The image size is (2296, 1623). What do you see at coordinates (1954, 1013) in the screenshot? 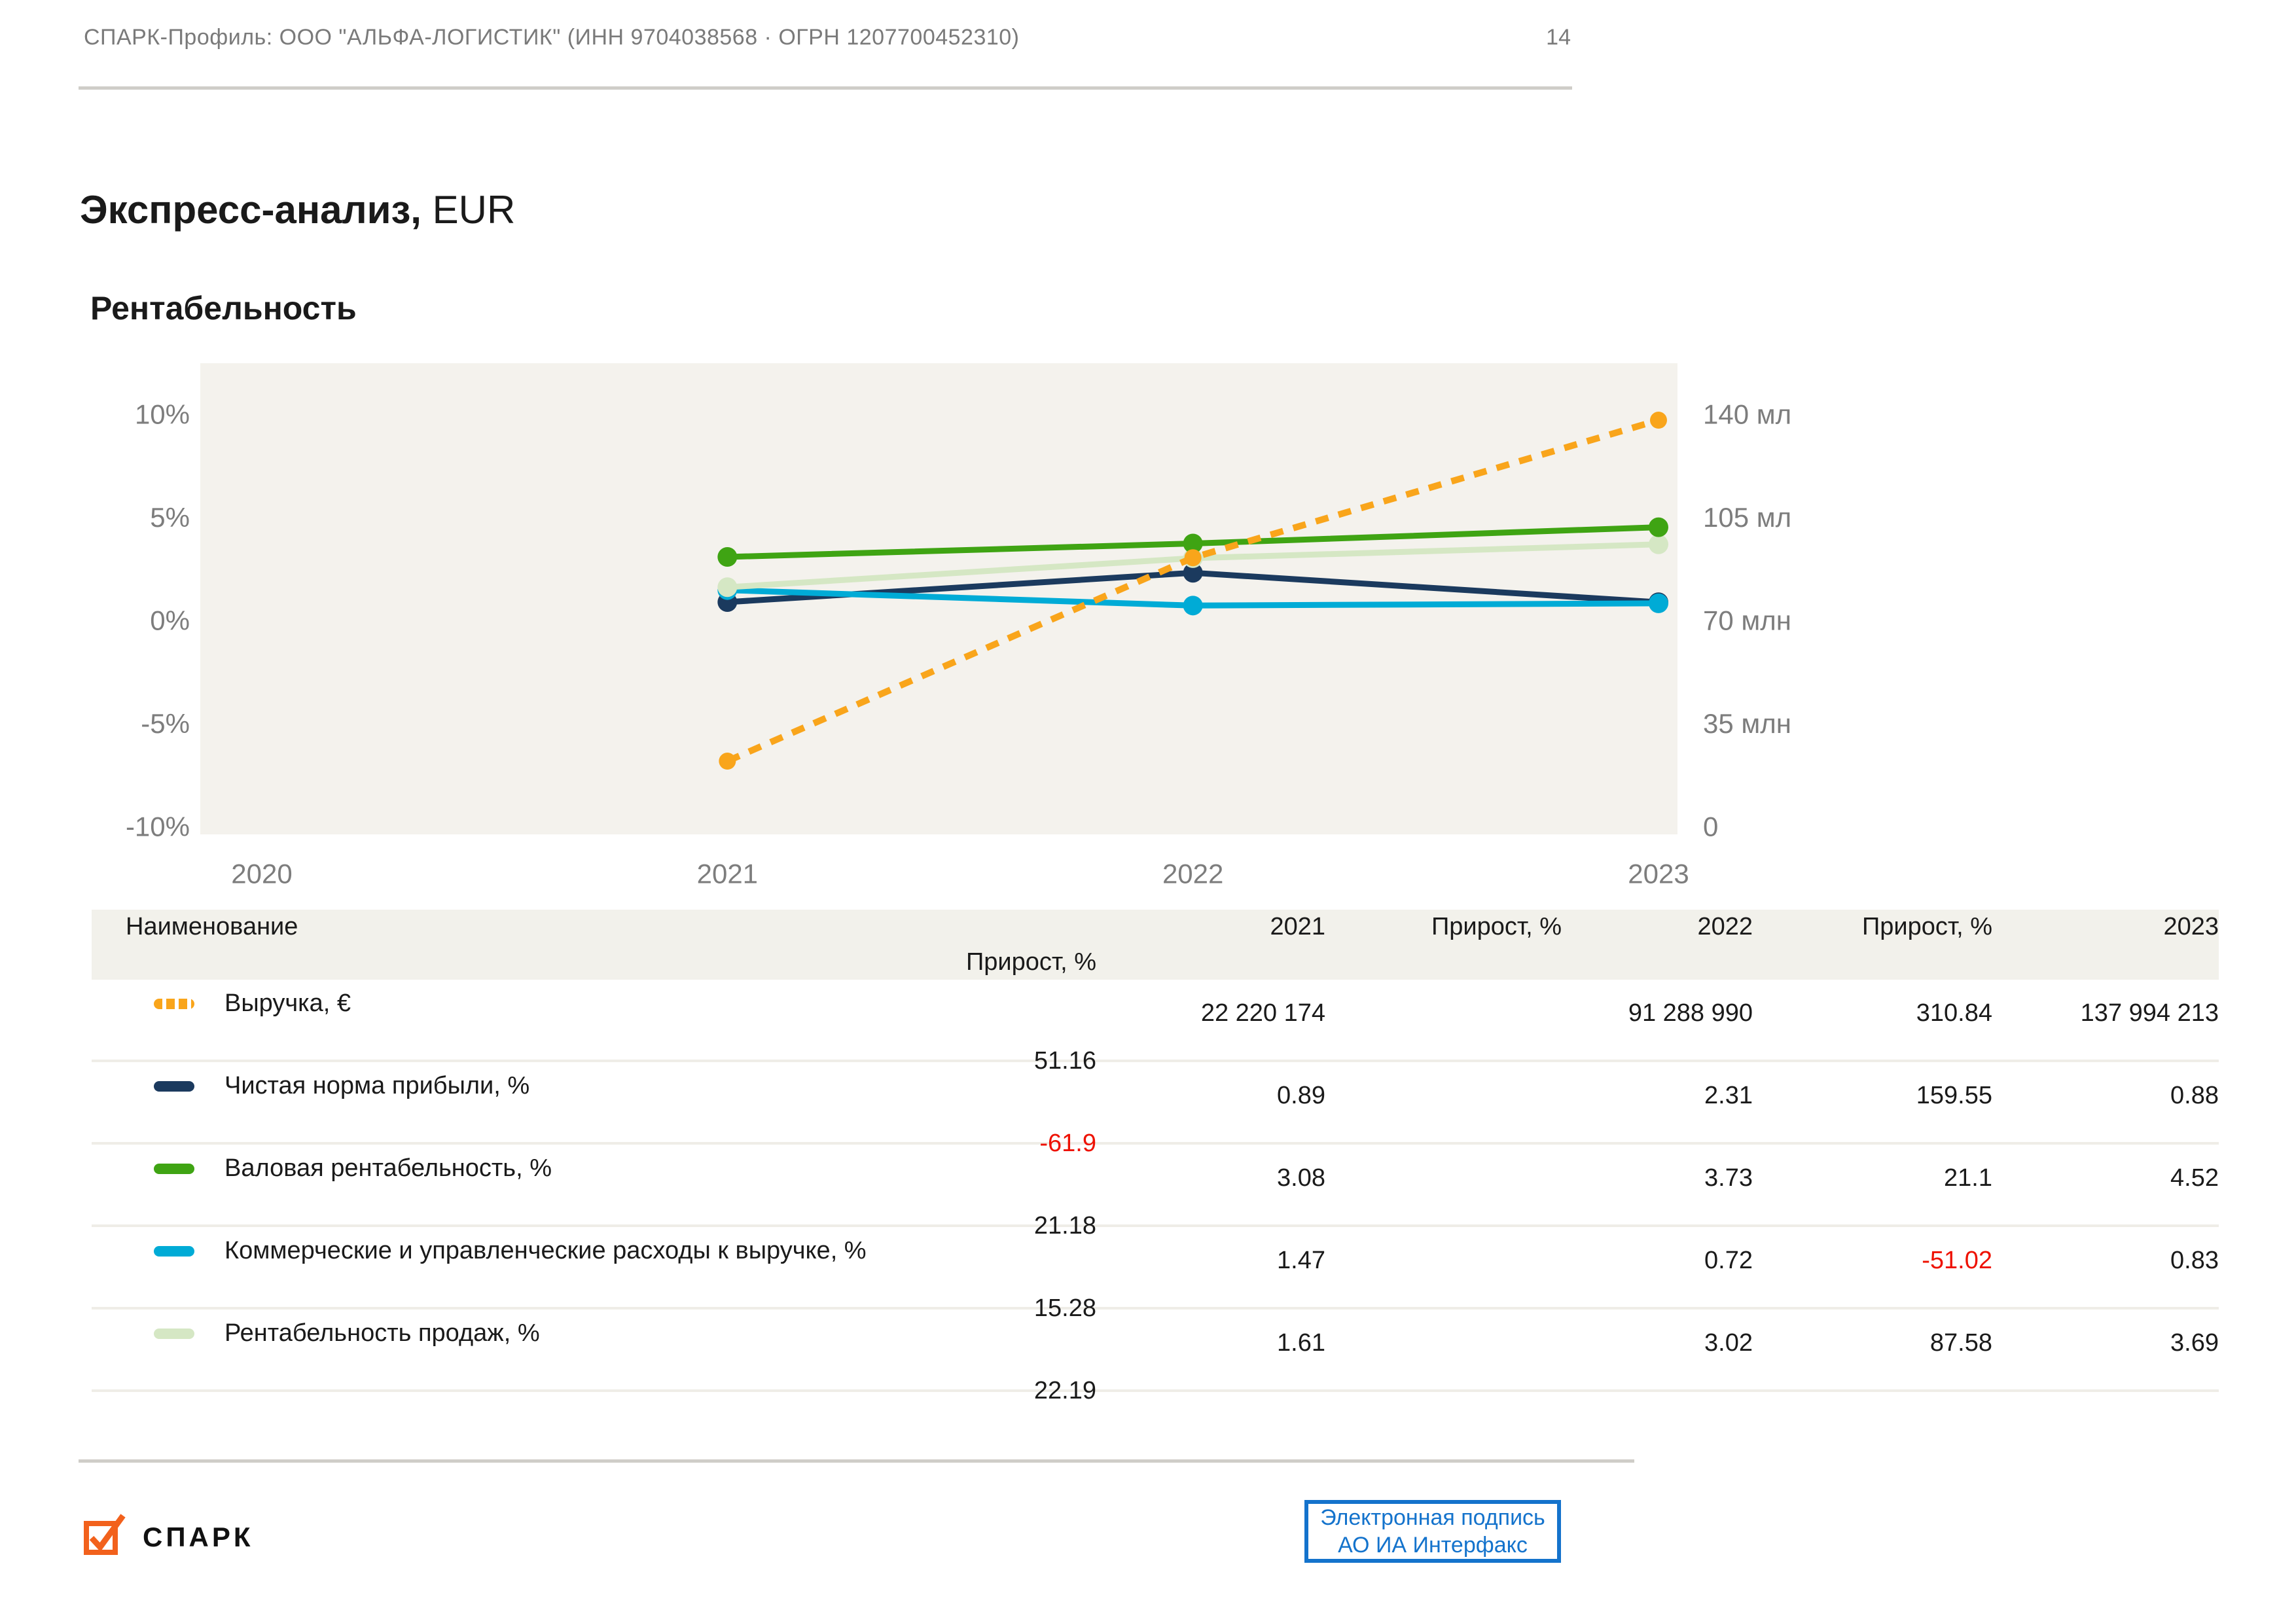
I see `table-value-cell: 310.84` at bounding box center [1954, 1013].